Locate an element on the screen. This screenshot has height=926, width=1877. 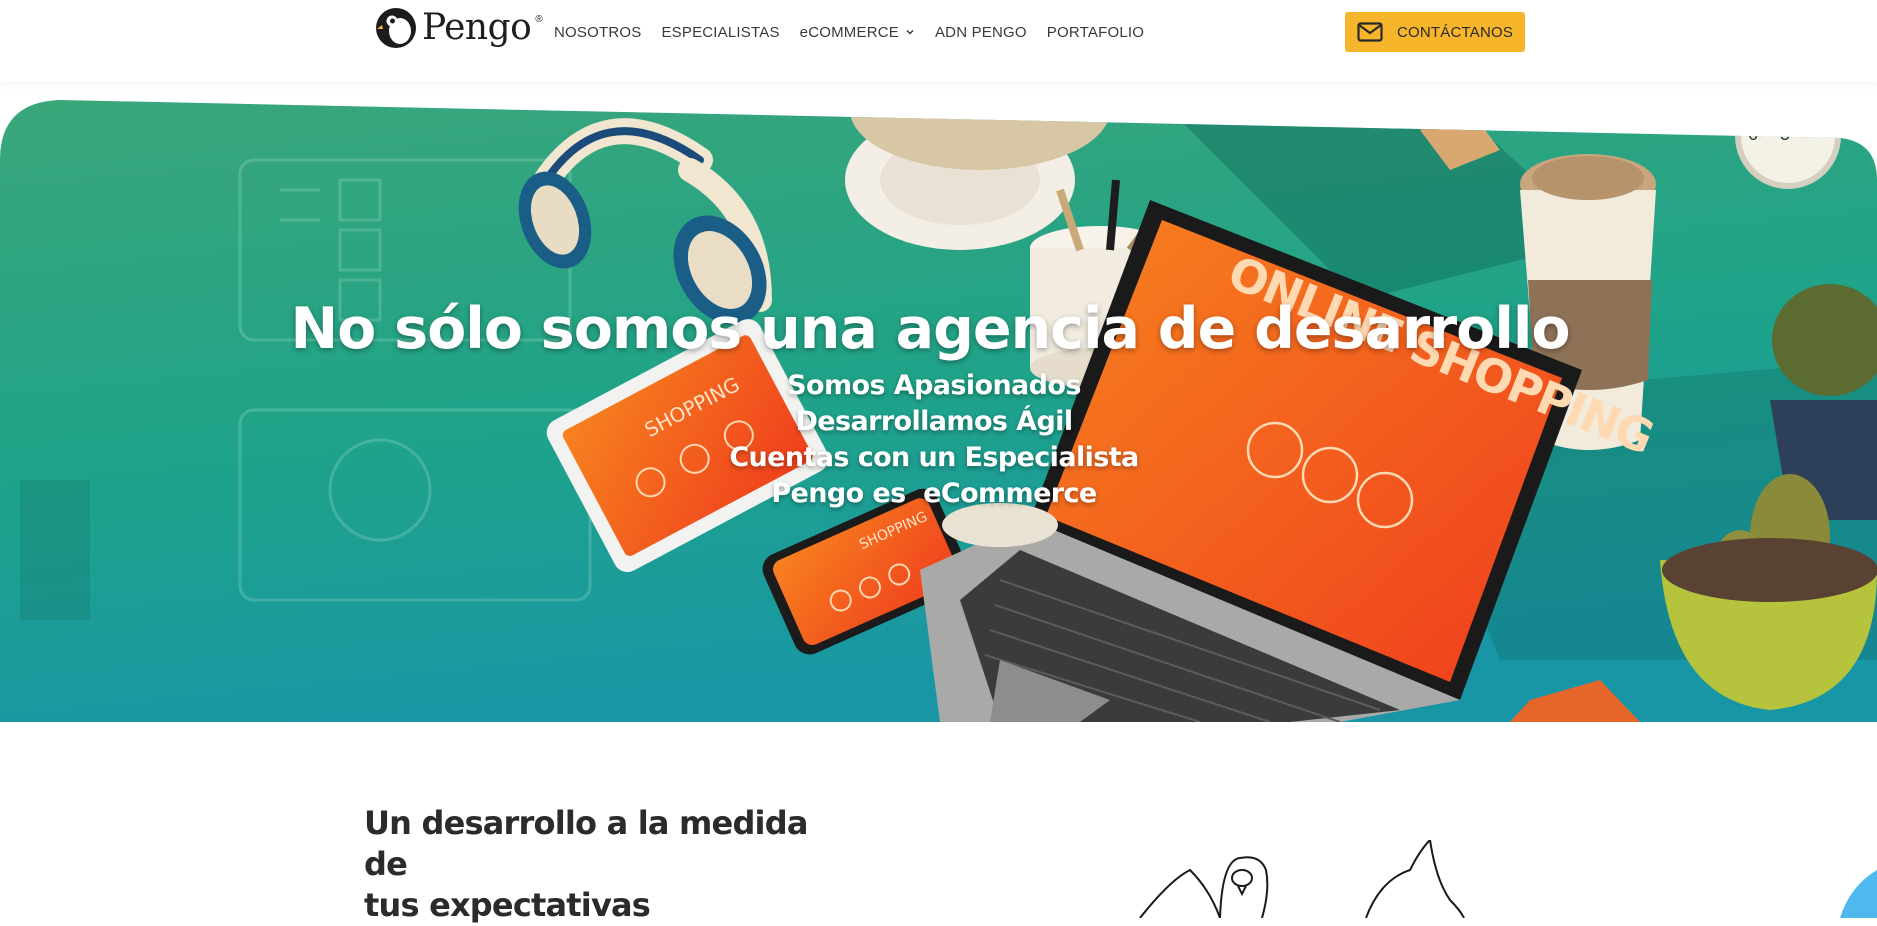
nav-label: eCOMMERCE is located at coordinates (849, 32).